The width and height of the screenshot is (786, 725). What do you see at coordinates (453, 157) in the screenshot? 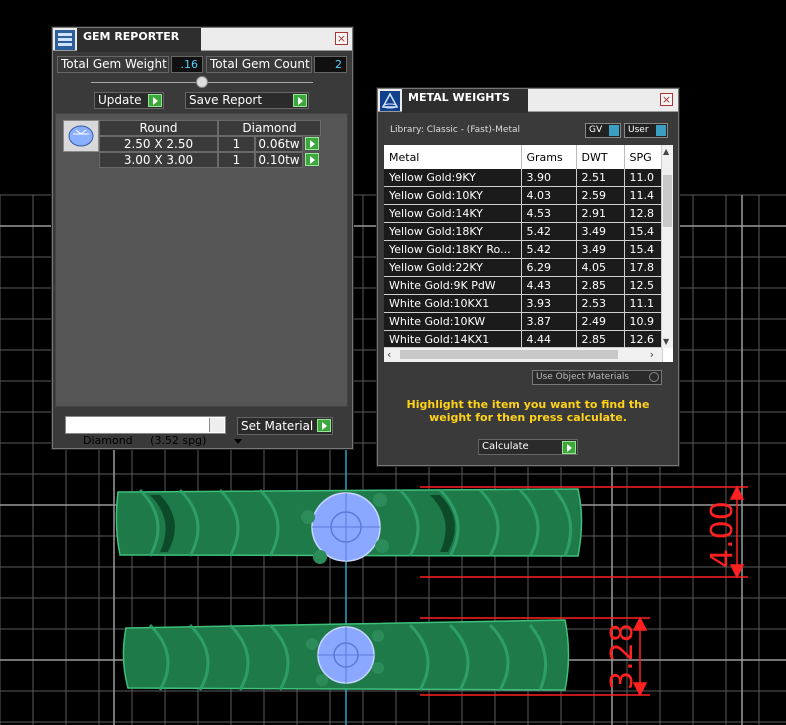
I see `column-header-metal: Metal` at bounding box center [453, 157].